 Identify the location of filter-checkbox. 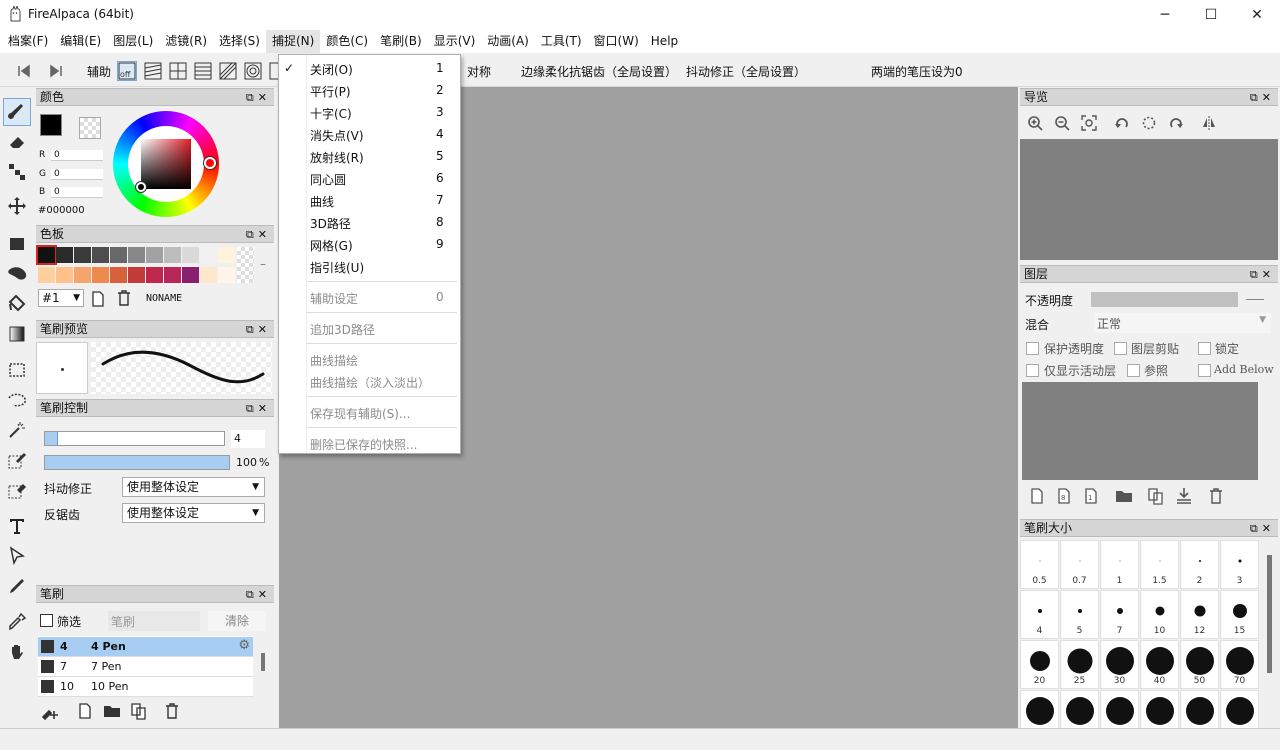
(46, 620).